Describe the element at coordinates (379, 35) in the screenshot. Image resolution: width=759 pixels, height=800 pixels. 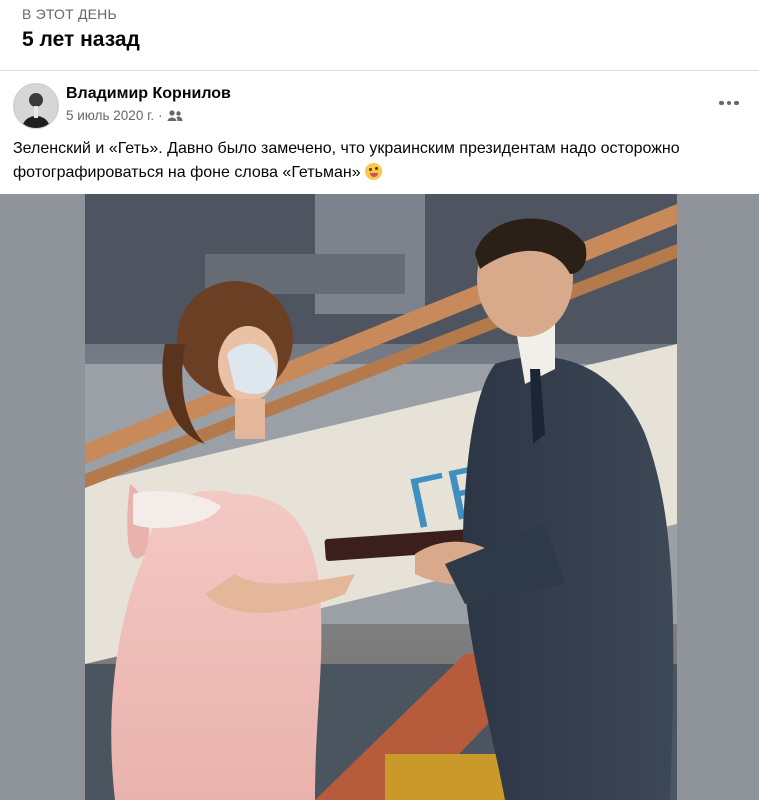
I see `memories-header: В ЭТОТ ДЕНЬ 5 лет назад` at that location.